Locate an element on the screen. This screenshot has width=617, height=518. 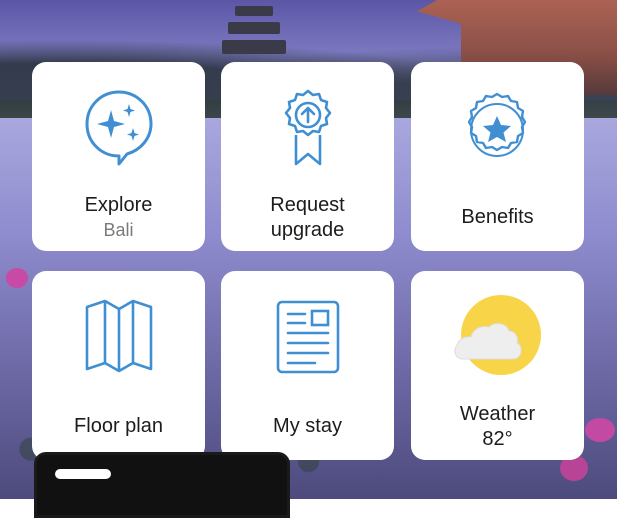
request-upgrade-tile: Request upgrade is located at coordinates (307, 156).